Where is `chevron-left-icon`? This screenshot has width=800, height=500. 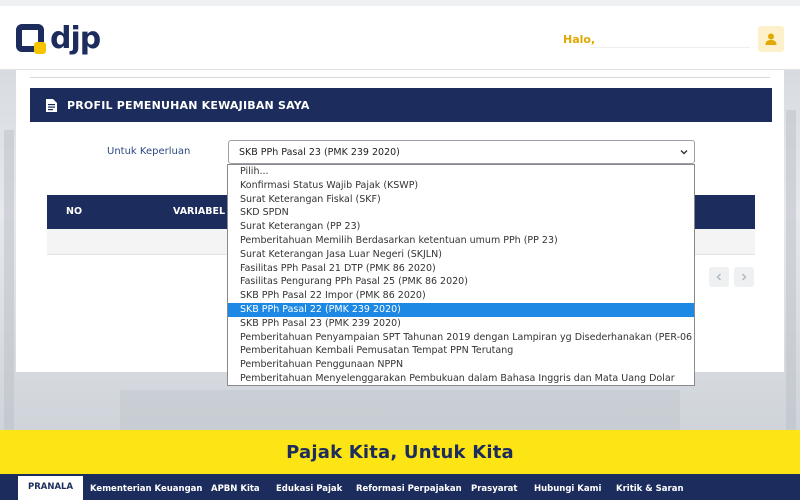
chevron-left-icon is located at coordinates (718, 277).